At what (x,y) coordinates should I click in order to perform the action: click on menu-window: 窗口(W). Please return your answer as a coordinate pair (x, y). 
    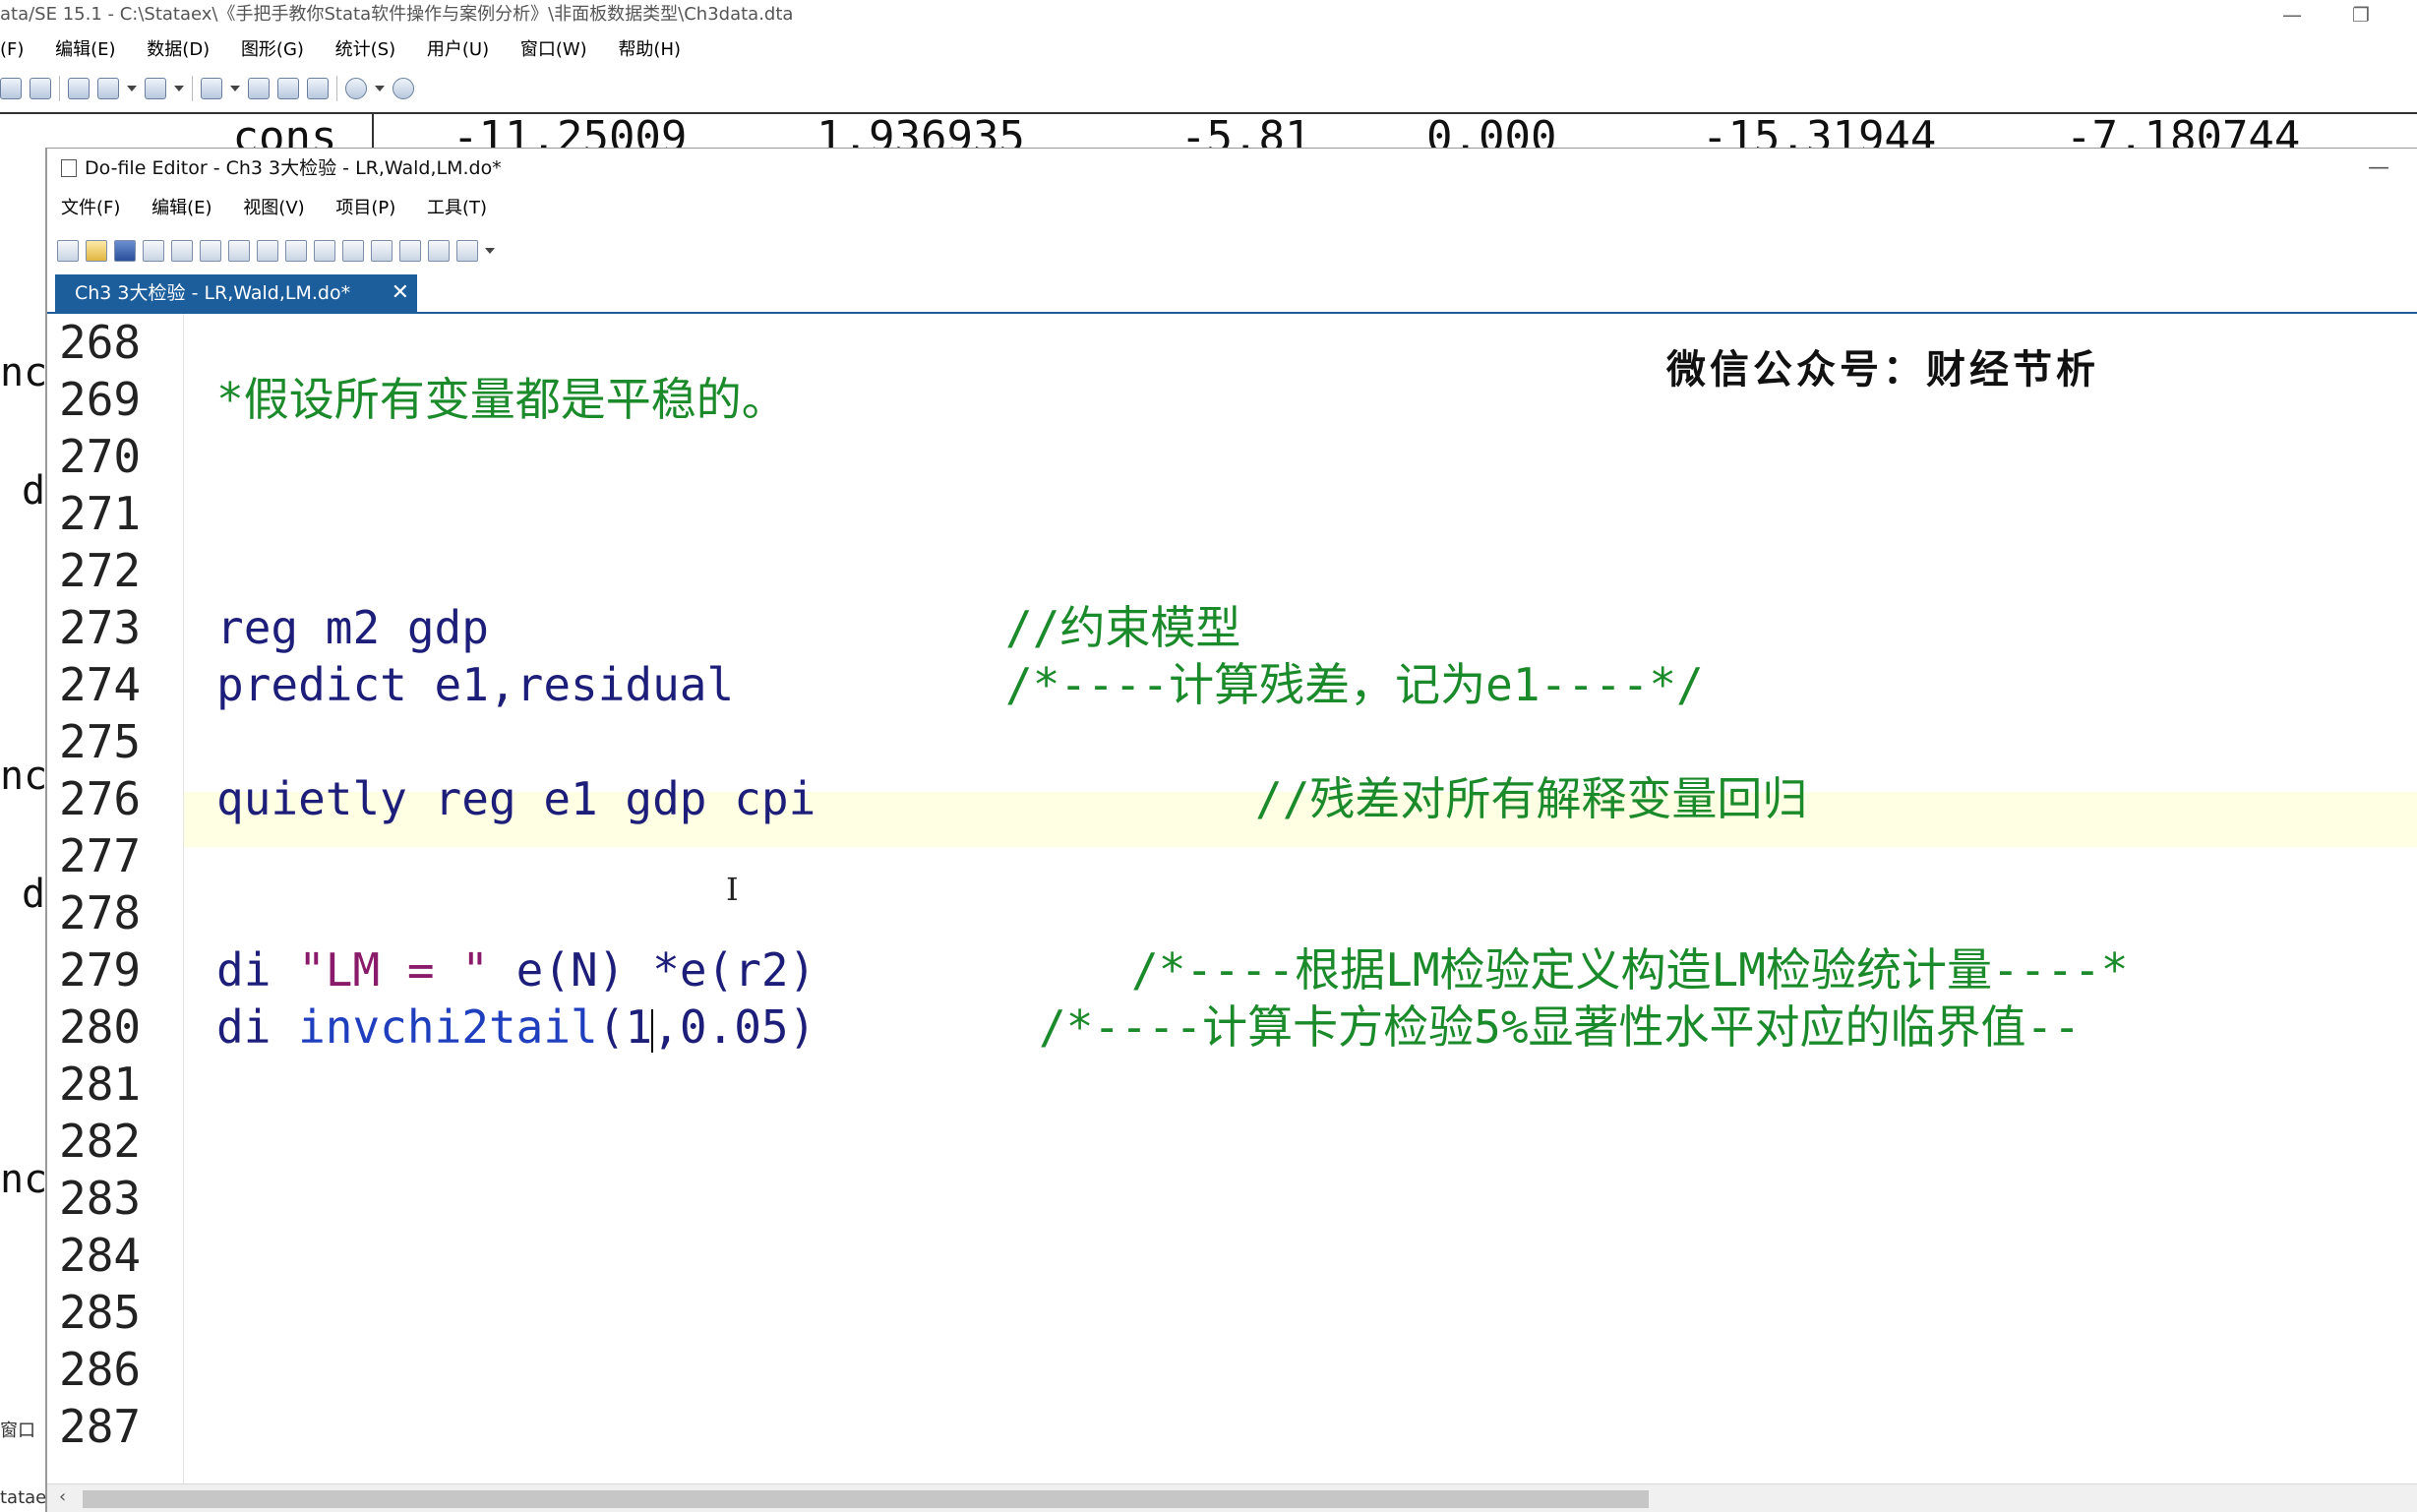
    Looking at the image, I should click on (553, 50).